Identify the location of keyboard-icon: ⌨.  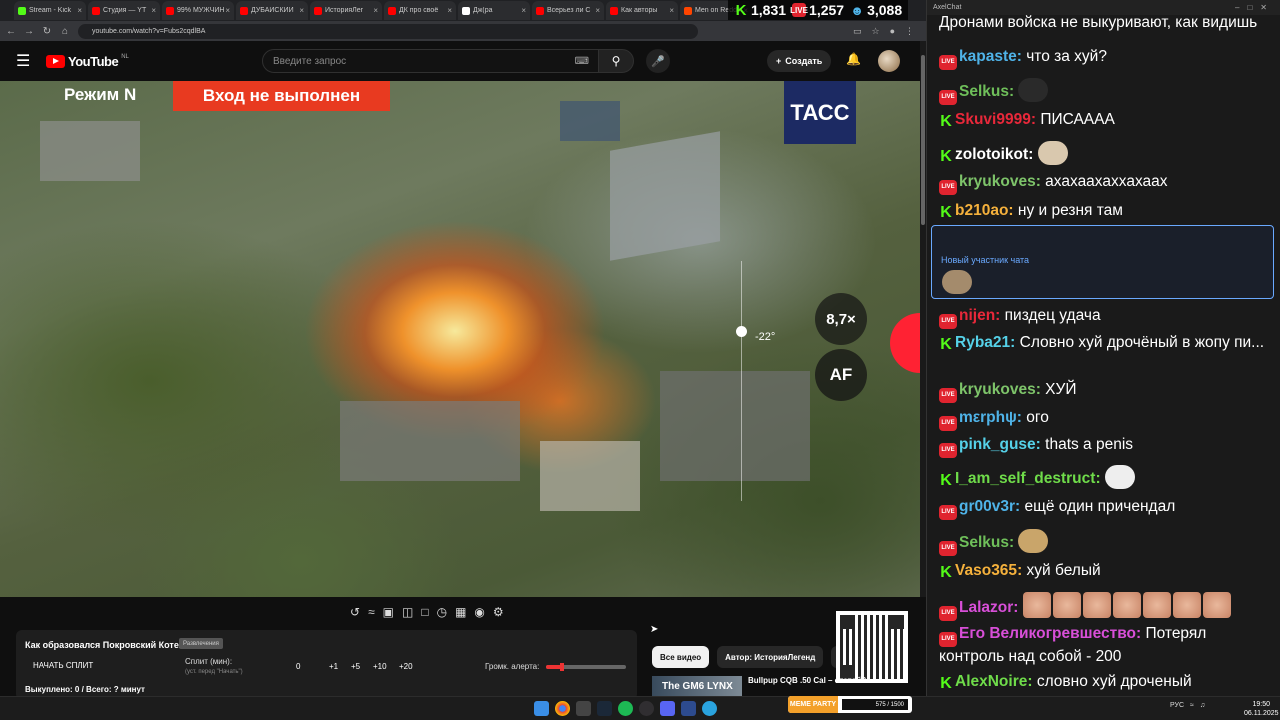
(582, 61).